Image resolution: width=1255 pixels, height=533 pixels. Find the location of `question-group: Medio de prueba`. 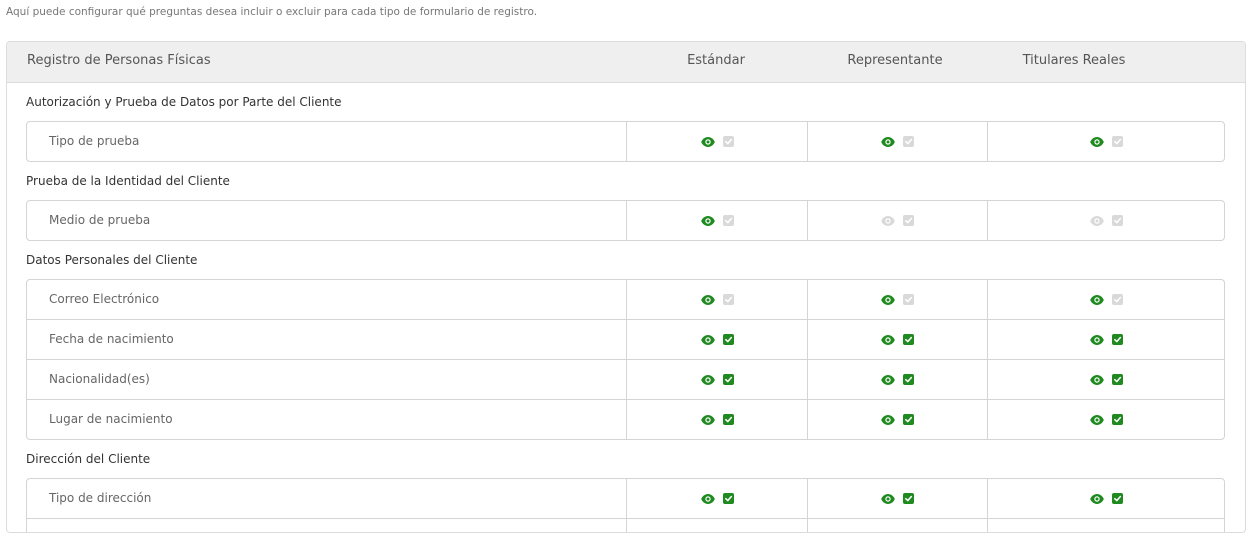

question-group: Medio de prueba is located at coordinates (625, 220).